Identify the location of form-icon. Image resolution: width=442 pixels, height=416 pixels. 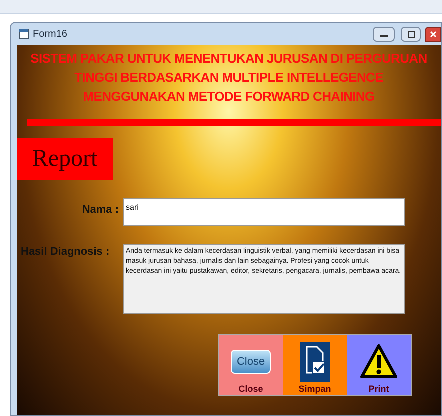
(24, 34).